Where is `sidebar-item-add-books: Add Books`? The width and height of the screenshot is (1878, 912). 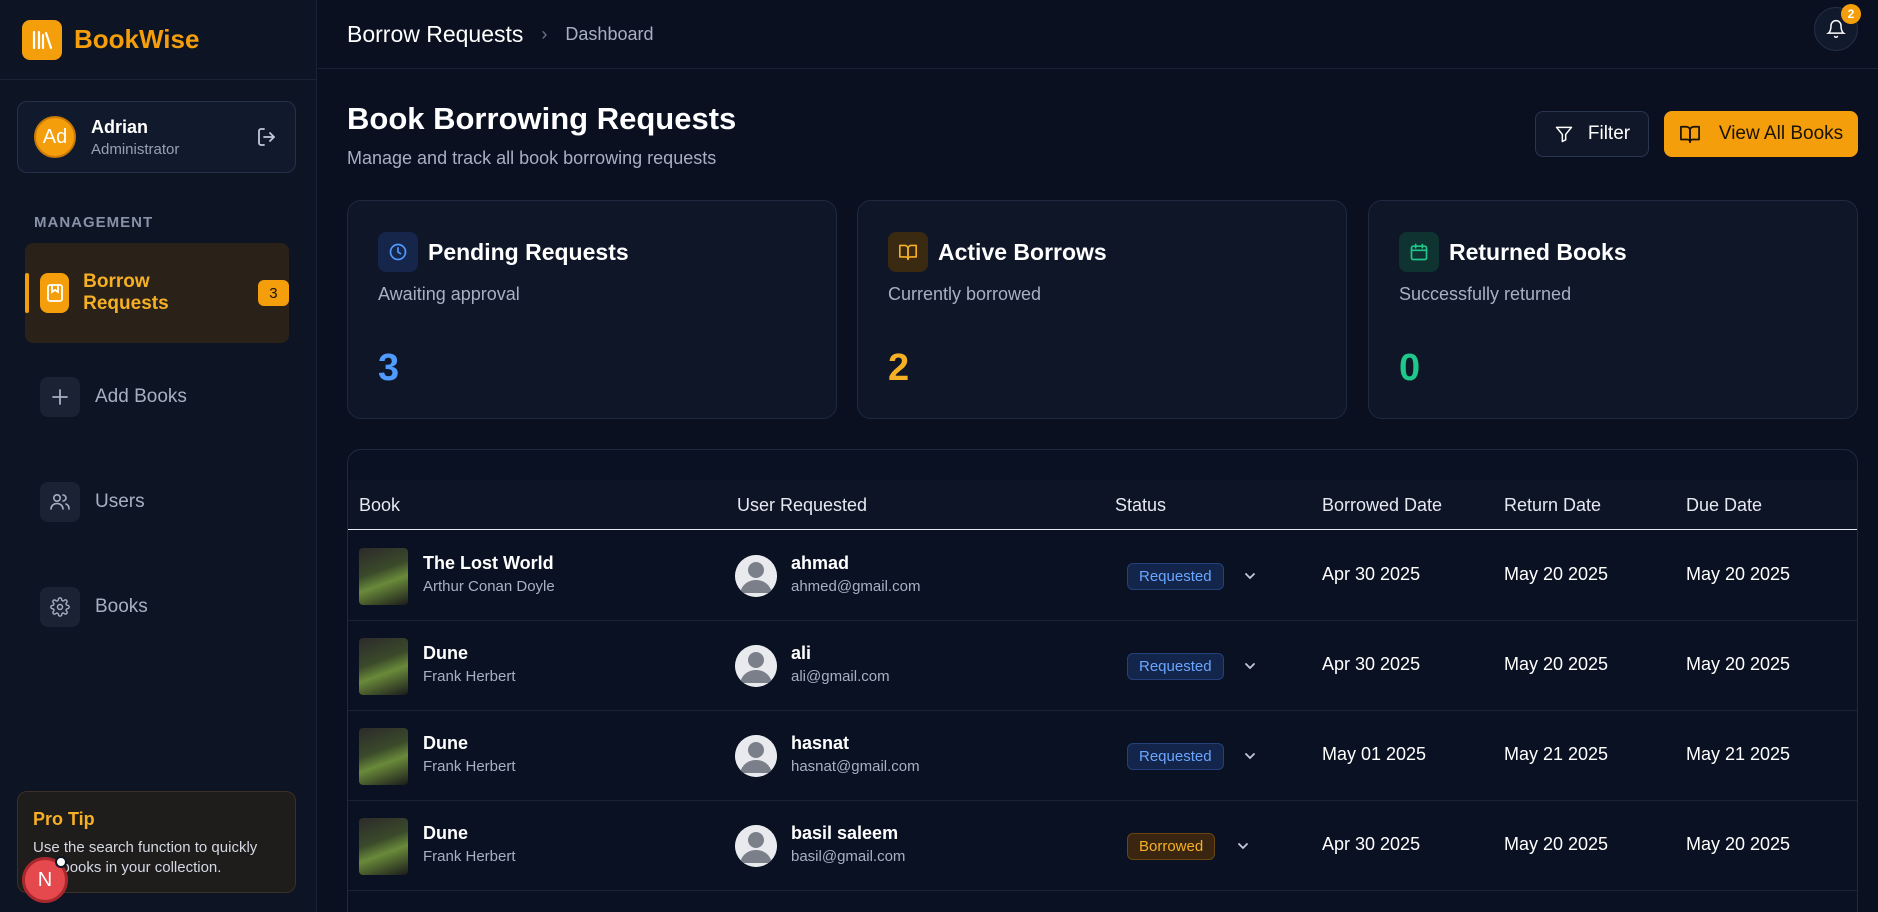
sidebar-item-add-books: Add Books is located at coordinates (157, 397).